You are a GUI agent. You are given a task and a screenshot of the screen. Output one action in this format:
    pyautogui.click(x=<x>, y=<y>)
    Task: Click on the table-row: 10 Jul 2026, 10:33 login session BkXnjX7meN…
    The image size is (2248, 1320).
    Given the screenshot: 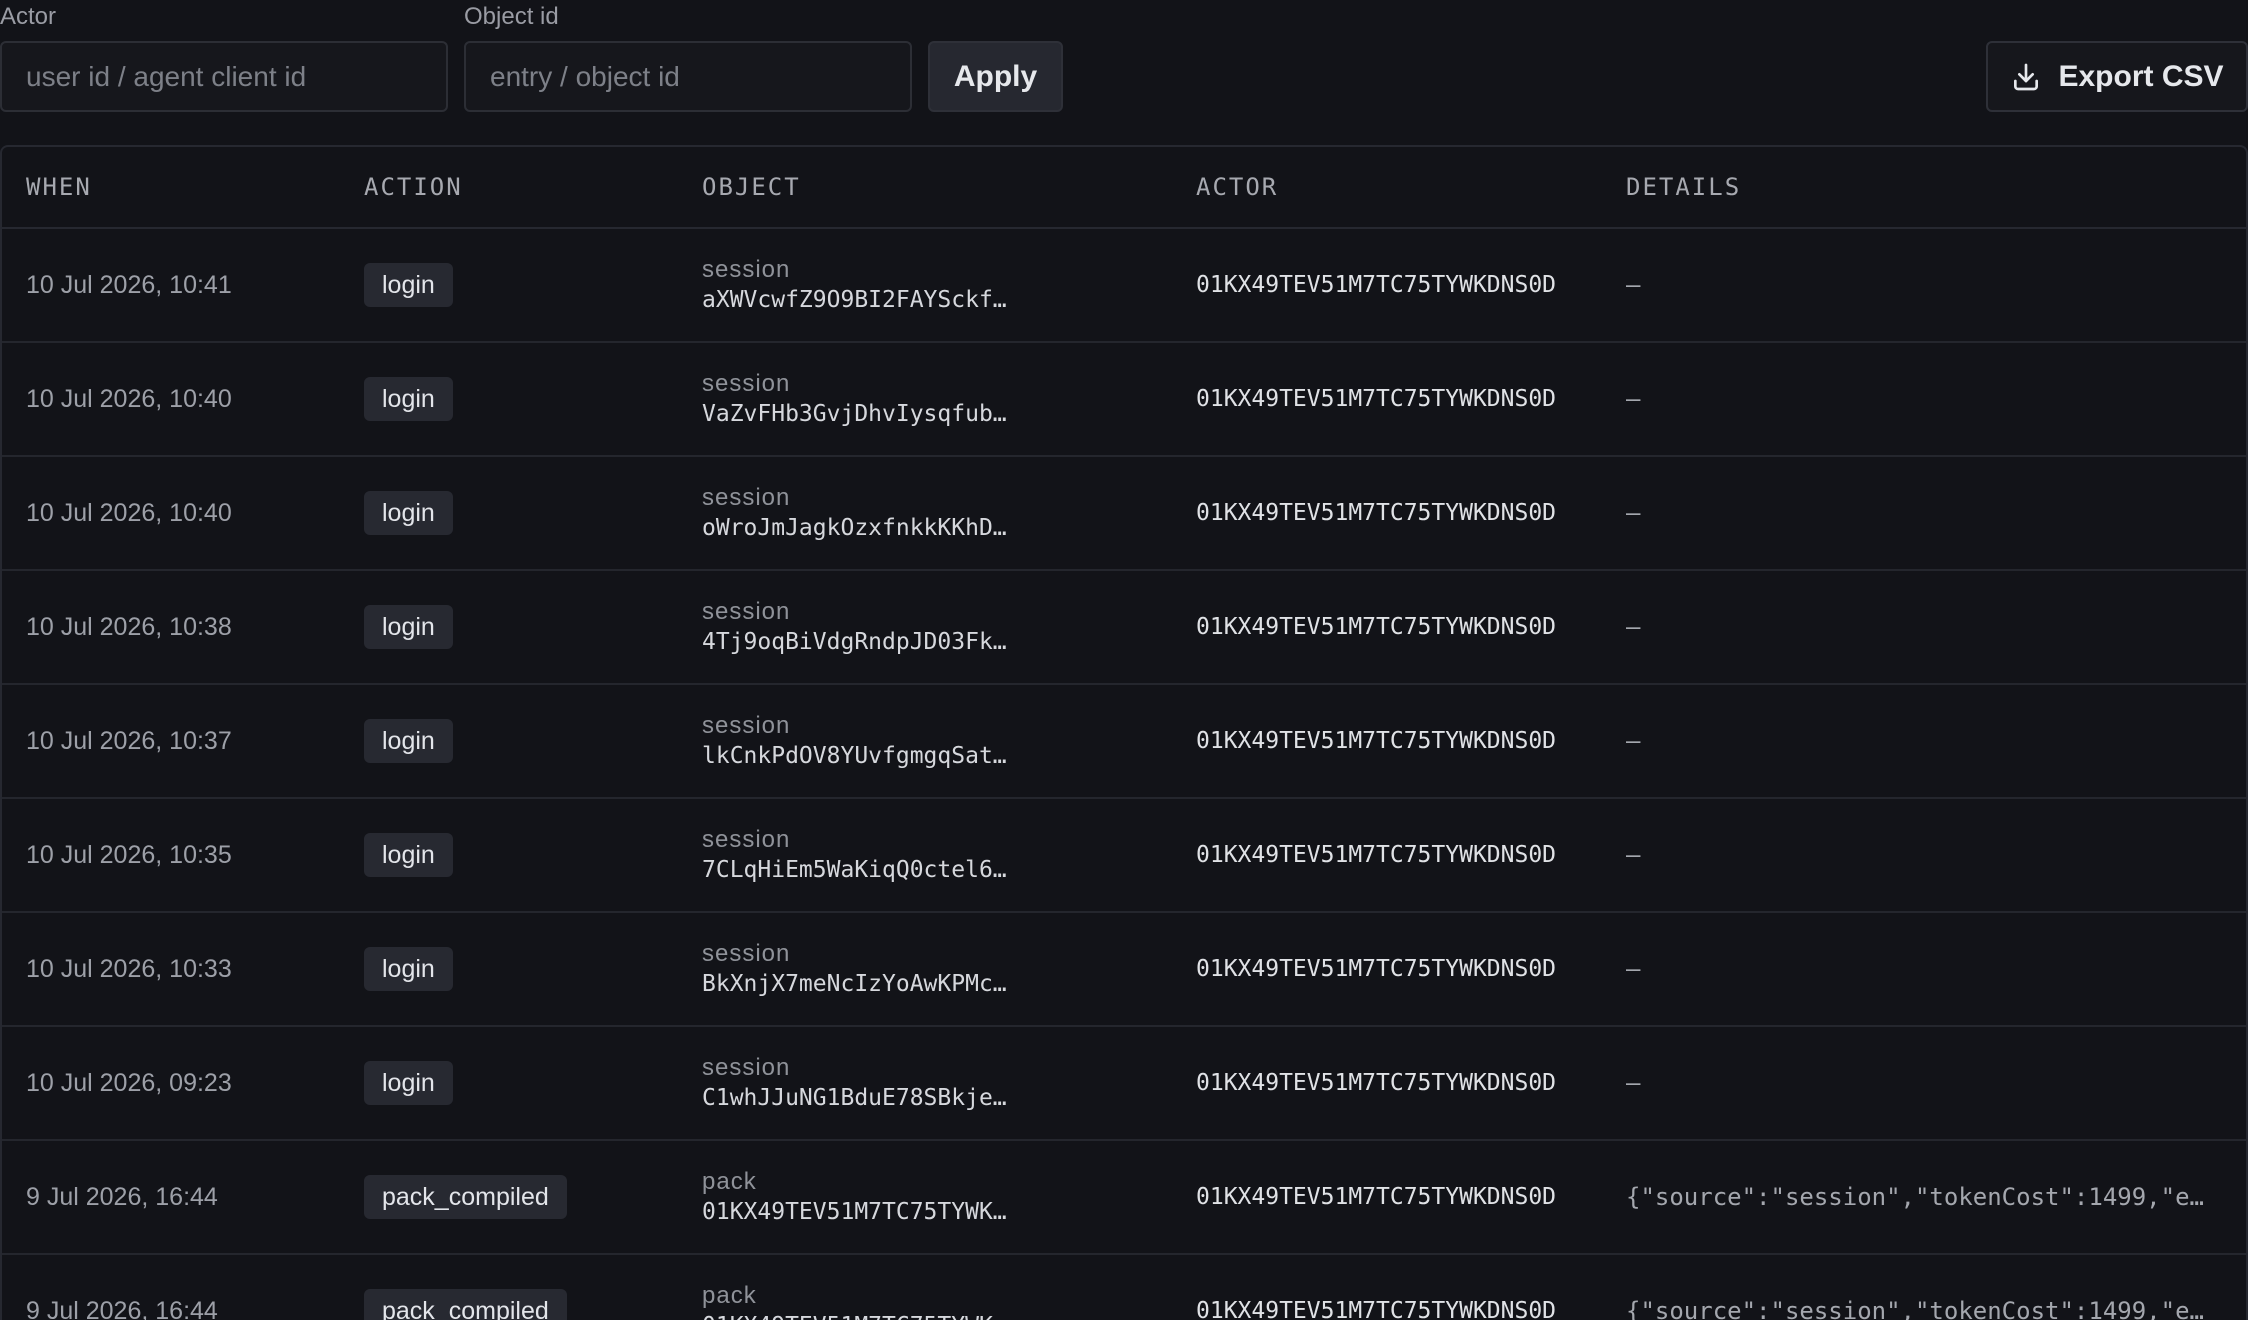 What is the action you would take?
    pyautogui.click(x=1124, y=970)
    